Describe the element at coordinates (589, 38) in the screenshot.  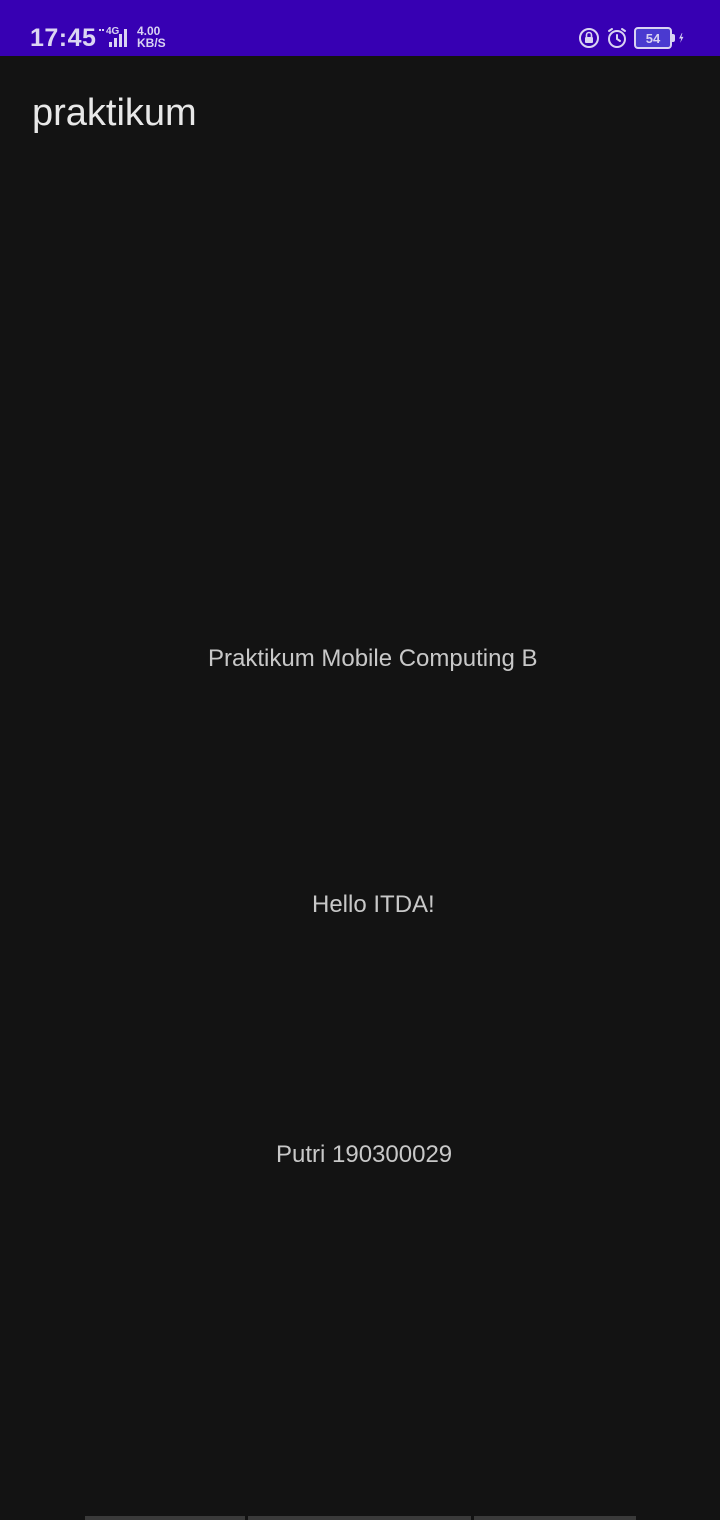
I see `rotation-lock-icon` at that location.